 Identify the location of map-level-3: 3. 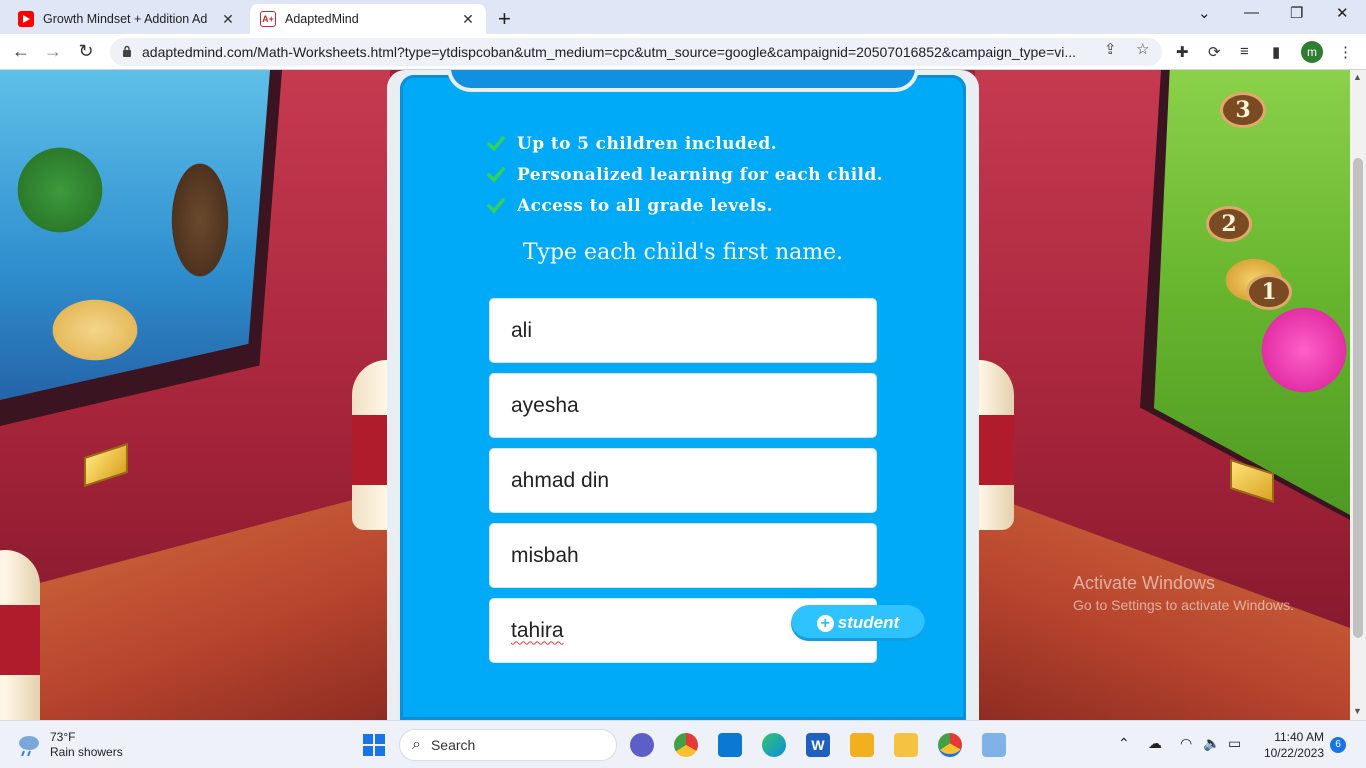
(1243, 110).